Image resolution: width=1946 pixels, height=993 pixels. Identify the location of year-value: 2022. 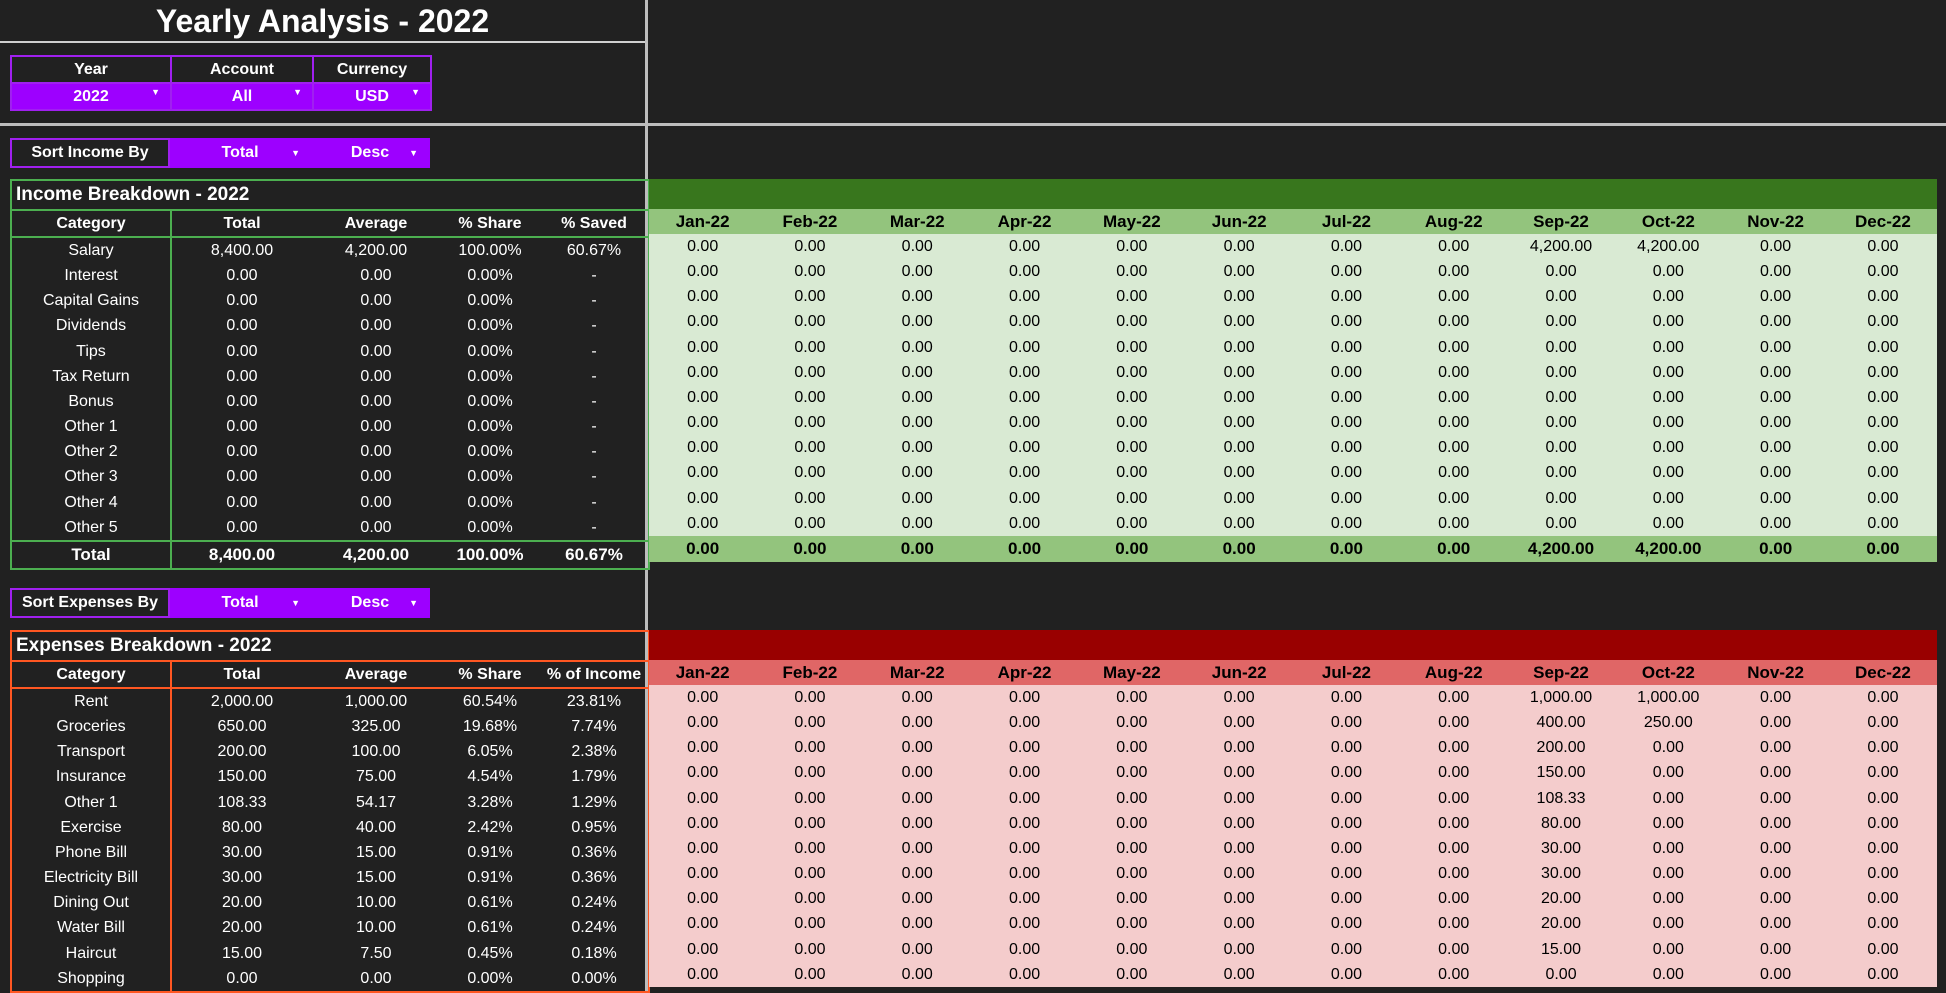
(91, 96).